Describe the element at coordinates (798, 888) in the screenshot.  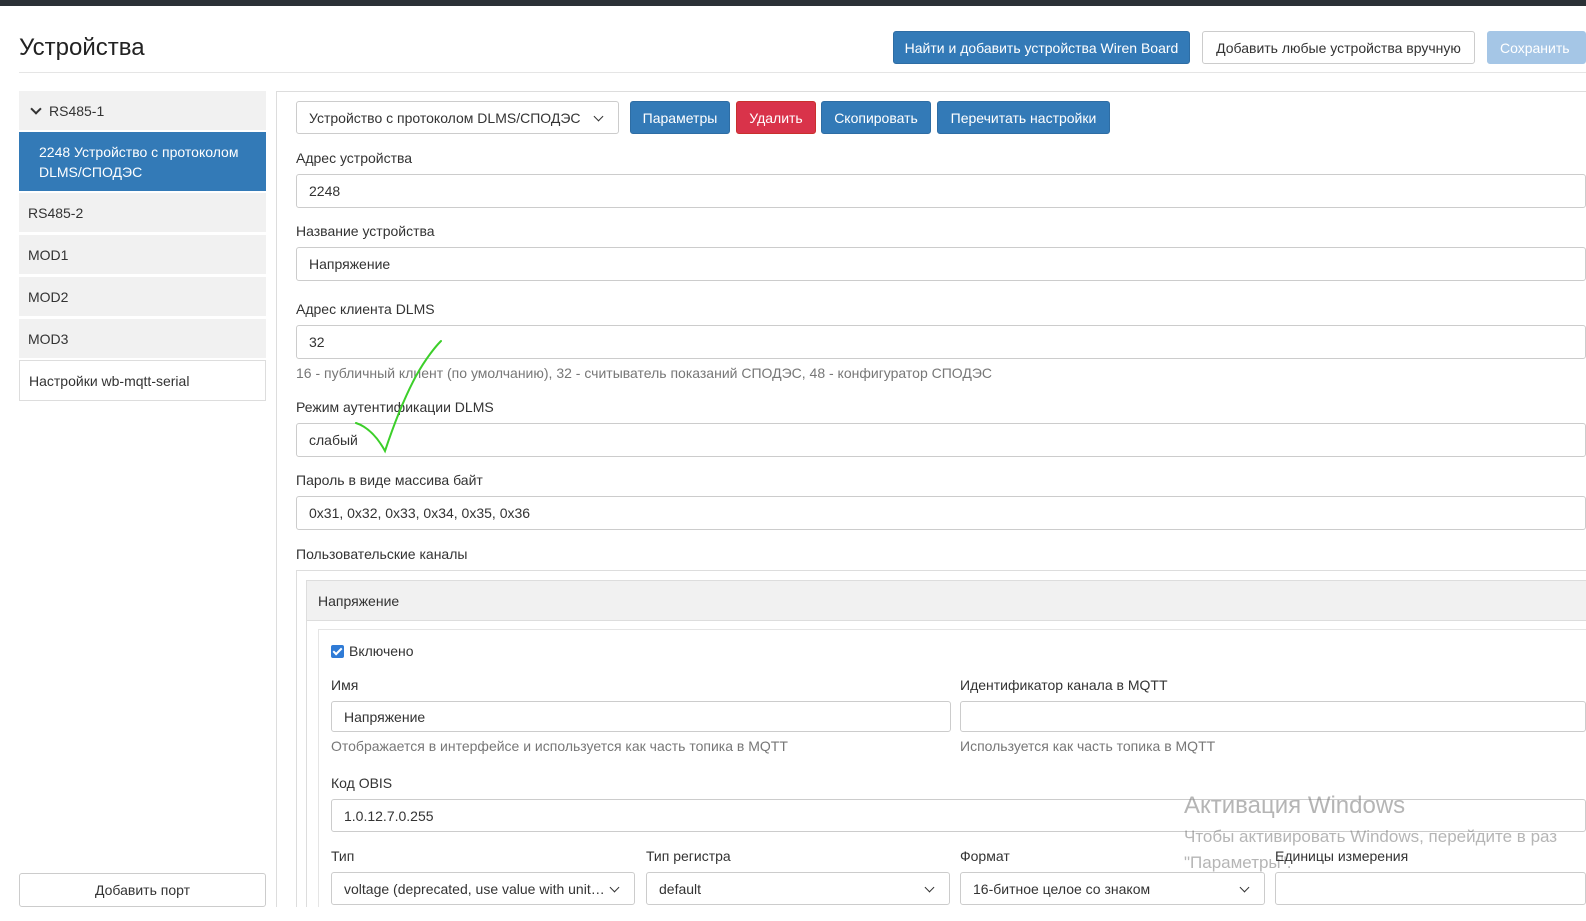
I see `register-type-select: default` at that location.